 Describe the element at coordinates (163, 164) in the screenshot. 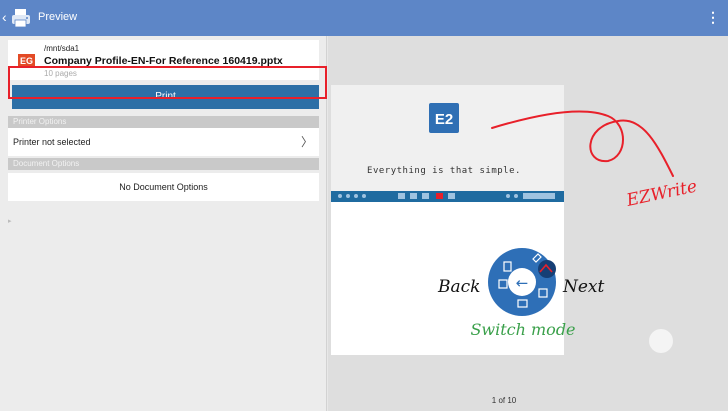

I see `document-options-header: Document Options` at that location.